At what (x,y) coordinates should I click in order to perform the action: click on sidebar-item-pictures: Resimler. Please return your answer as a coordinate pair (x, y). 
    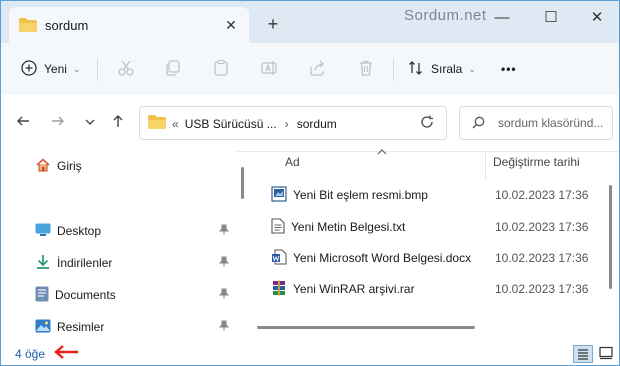
    Looking at the image, I should click on (69, 327).